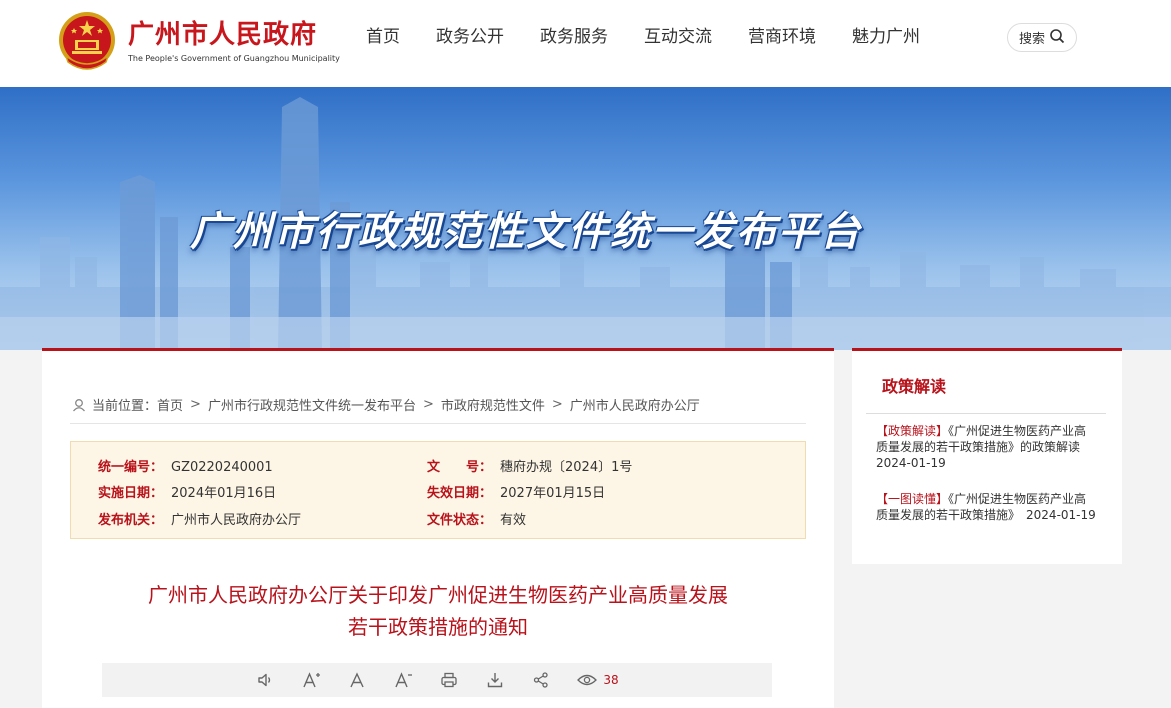 Image resolution: width=1171 pixels, height=708 pixels. What do you see at coordinates (611, 680) in the screenshot?
I see `view-count-value: 38` at bounding box center [611, 680].